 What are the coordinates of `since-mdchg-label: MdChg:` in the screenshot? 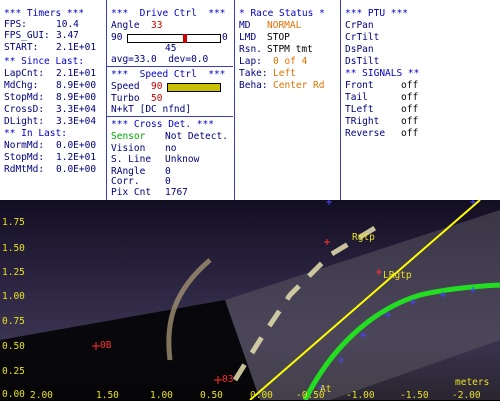 It's located at (21, 85).